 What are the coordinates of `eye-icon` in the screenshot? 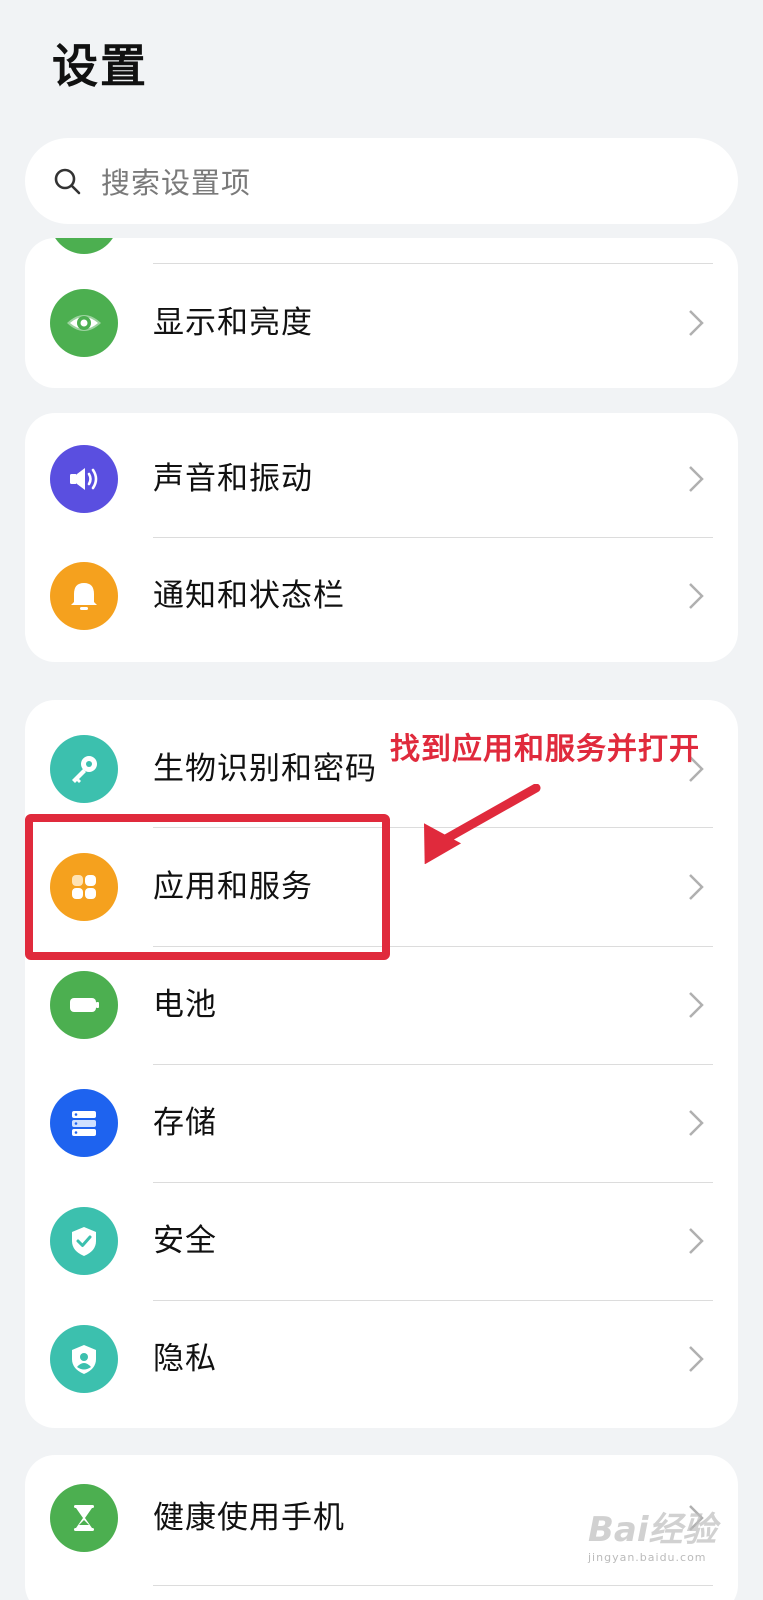 It's located at (84, 323).